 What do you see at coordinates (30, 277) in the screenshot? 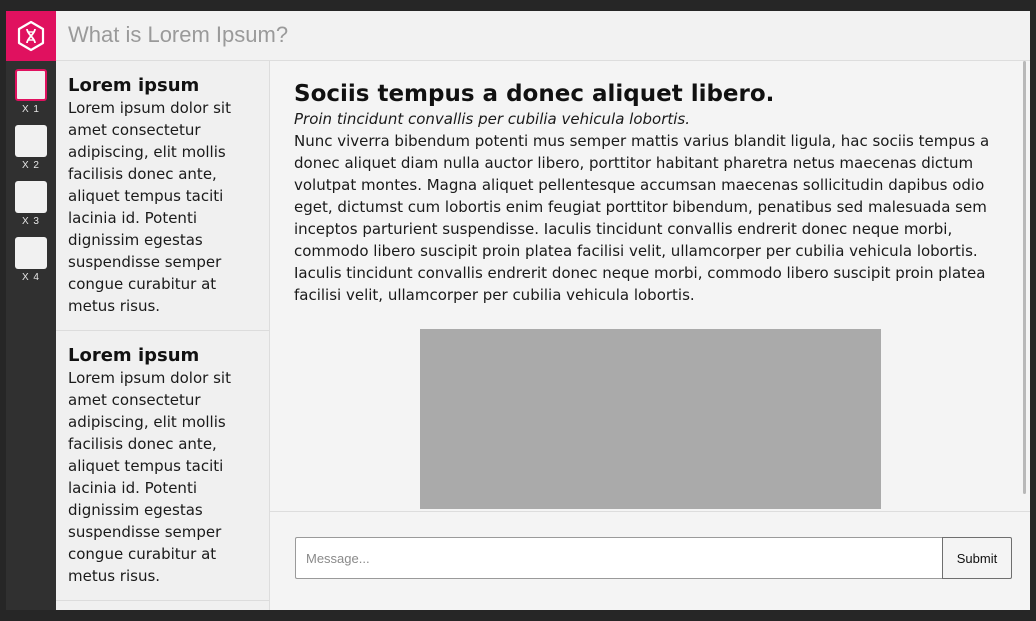
I see `rail-item-label: X 4` at bounding box center [30, 277].